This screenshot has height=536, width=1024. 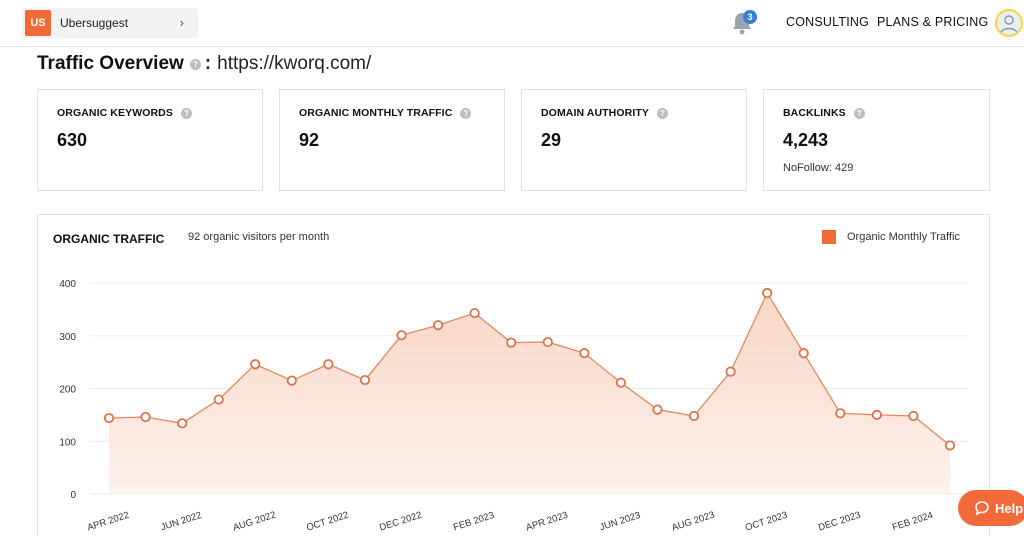 What do you see at coordinates (595, 113) in the screenshot?
I see `card-label-text: DOMAIN AUTHORITY` at bounding box center [595, 113].